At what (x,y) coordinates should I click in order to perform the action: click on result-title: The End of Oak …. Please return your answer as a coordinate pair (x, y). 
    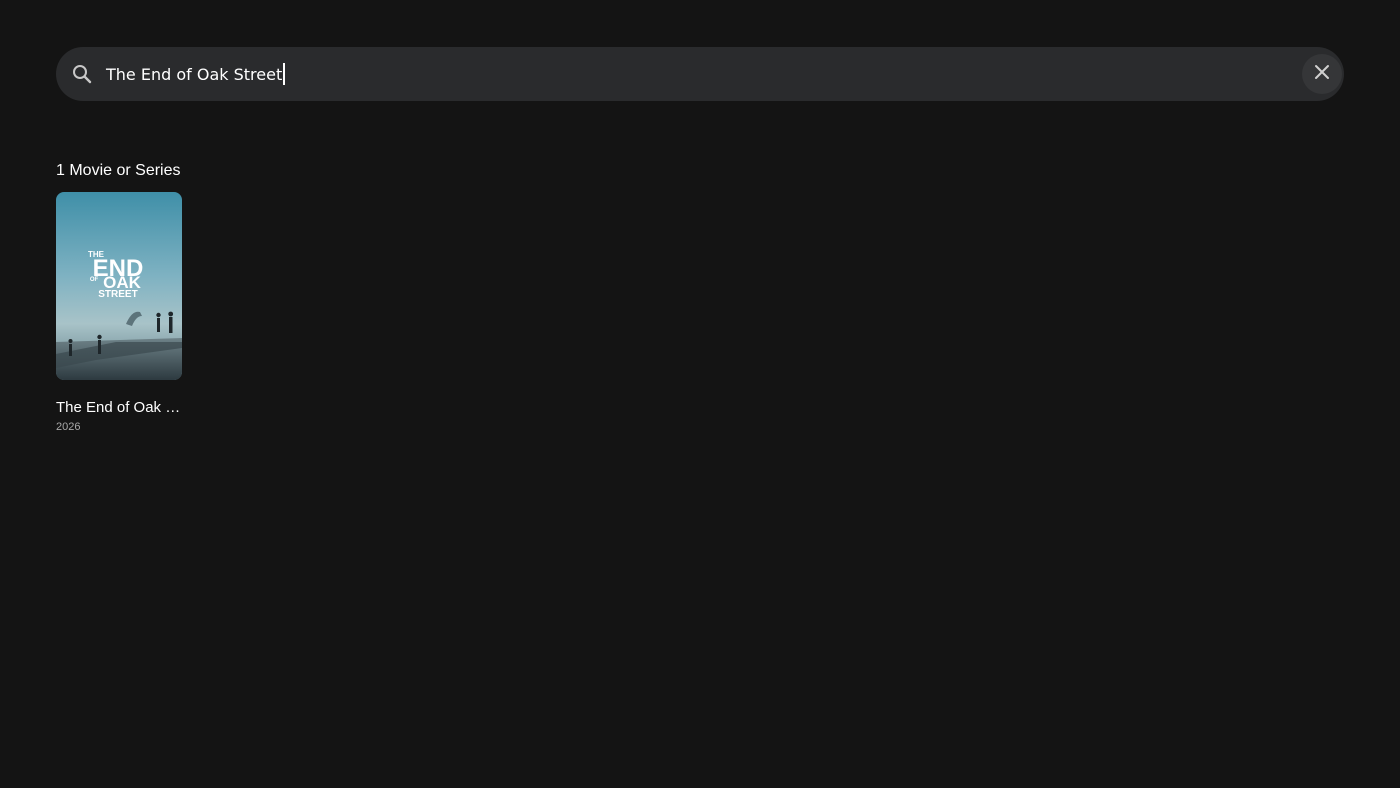
    Looking at the image, I should click on (118, 407).